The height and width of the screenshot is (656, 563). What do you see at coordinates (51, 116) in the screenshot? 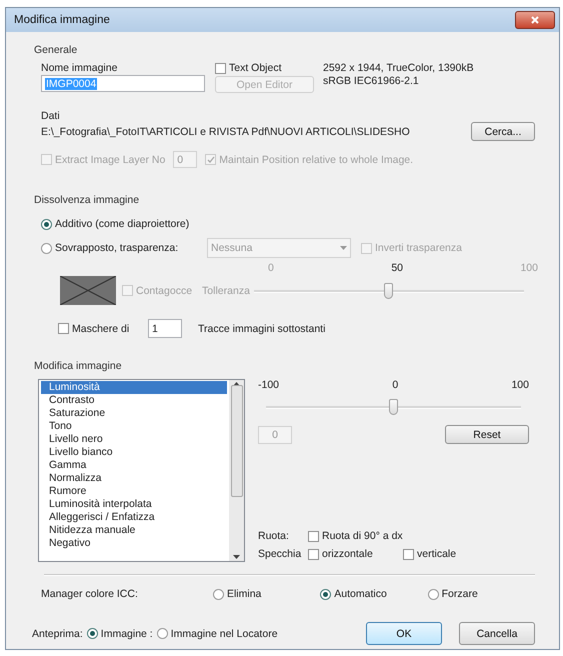
I see `field-label: Dati` at bounding box center [51, 116].